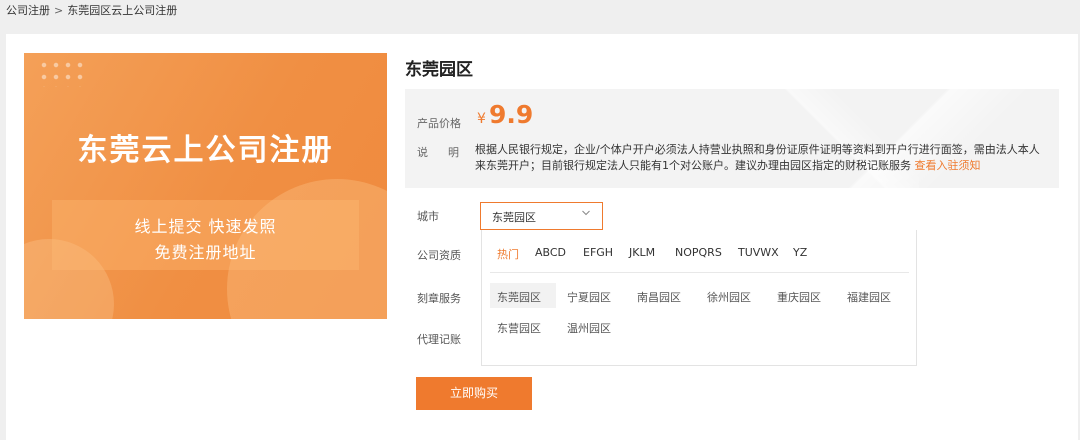 This screenshot has width=1080, height=440. What do you see at coordinates (541, 216) in the screenshot?
I see `city-select: 东莞园区` at bounding box center [541, 216].